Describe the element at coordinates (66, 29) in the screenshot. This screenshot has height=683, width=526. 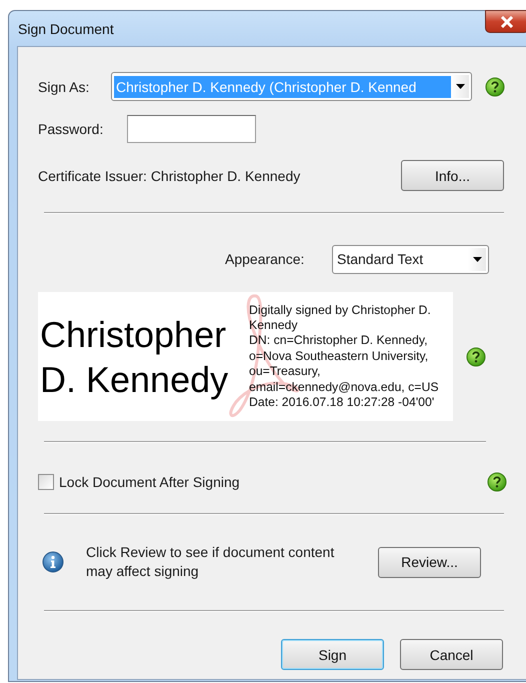
I see `window-title: Sign Document` at that location.